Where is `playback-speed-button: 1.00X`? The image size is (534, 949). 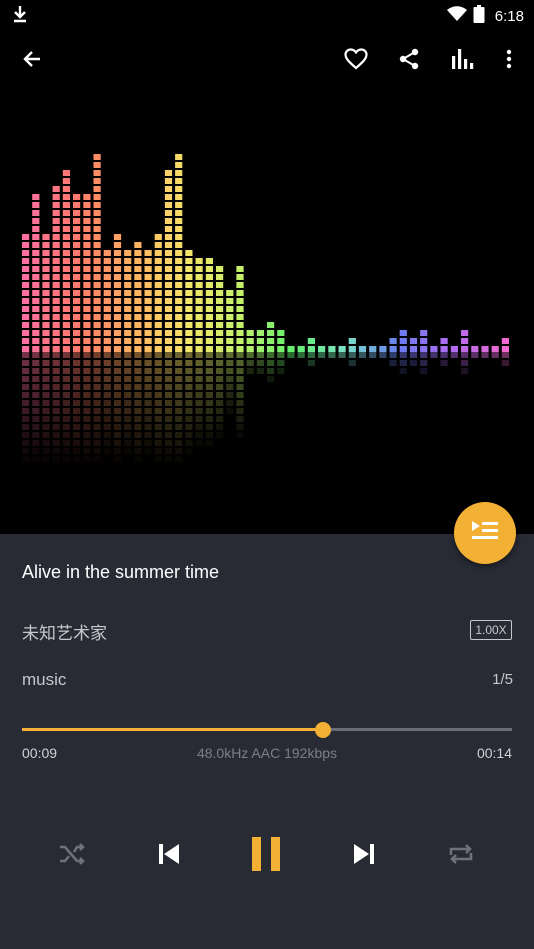
playback-speed-button: 1.00X is located at coordinates (491, 630).